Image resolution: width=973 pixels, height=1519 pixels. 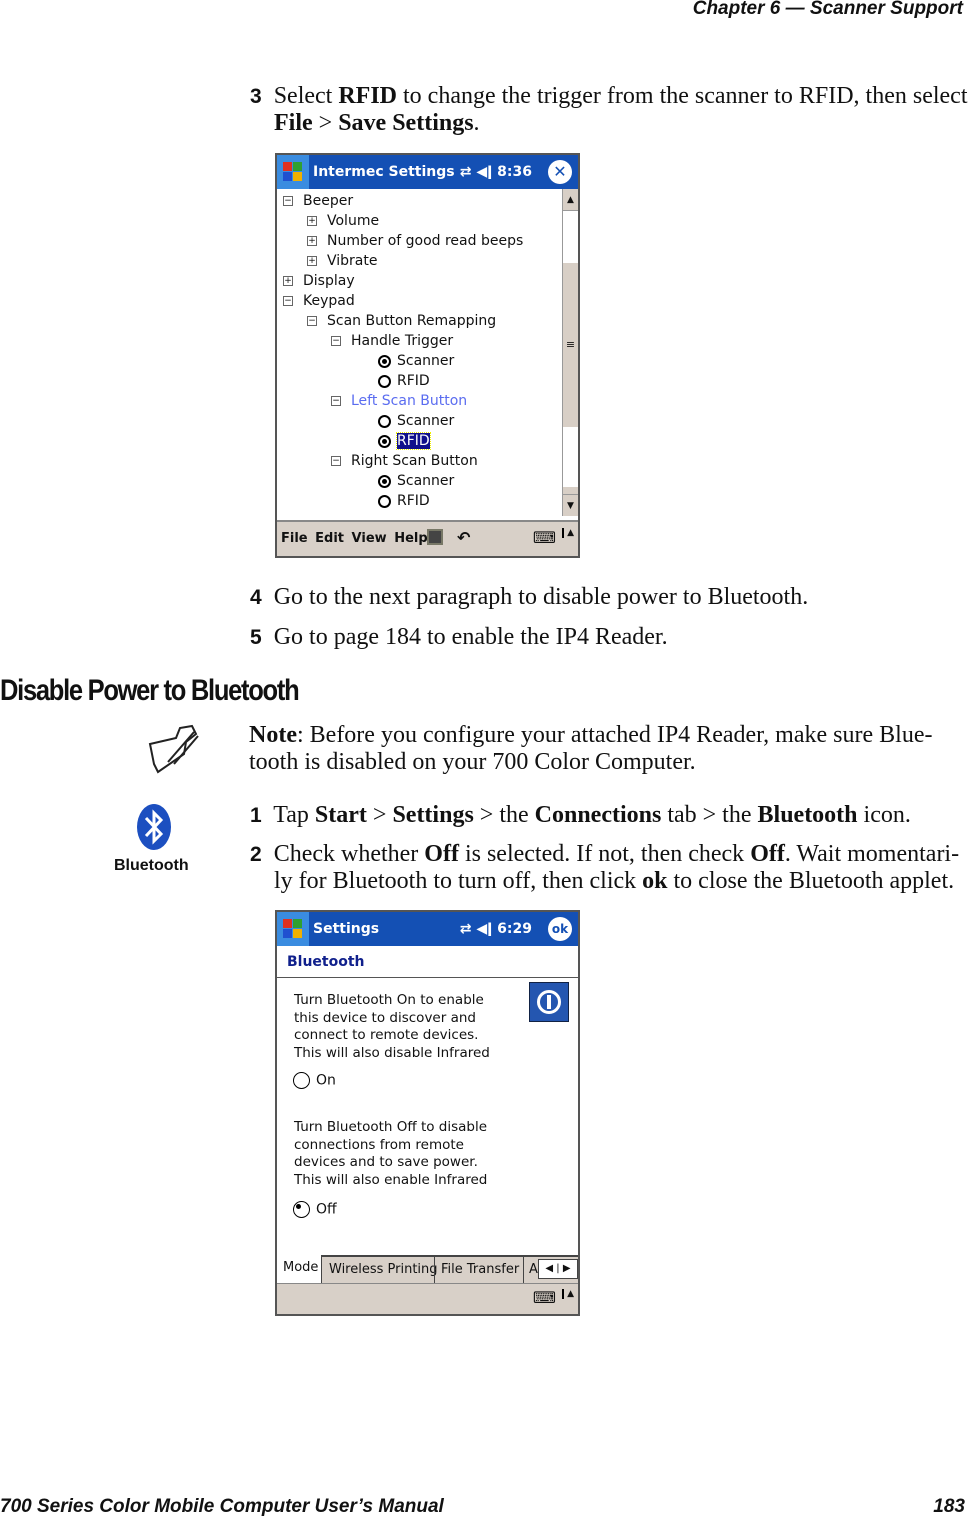 What do you see at coordinates (369, 538) in the screenshot?
I see `menu-view: View` at bounding box center [369, 538].